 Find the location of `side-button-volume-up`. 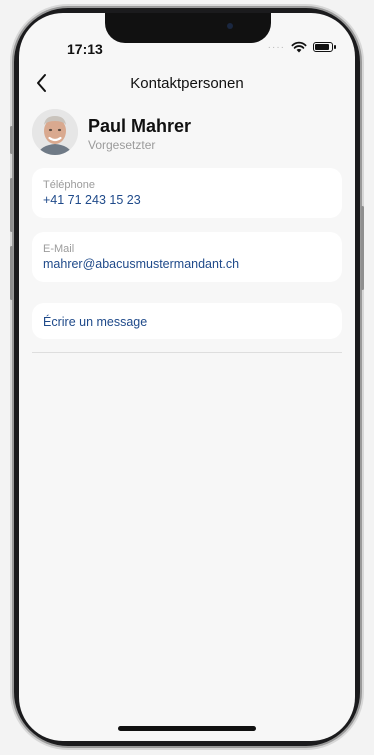

side-button-volume-up is located at coordinates (11, 205).